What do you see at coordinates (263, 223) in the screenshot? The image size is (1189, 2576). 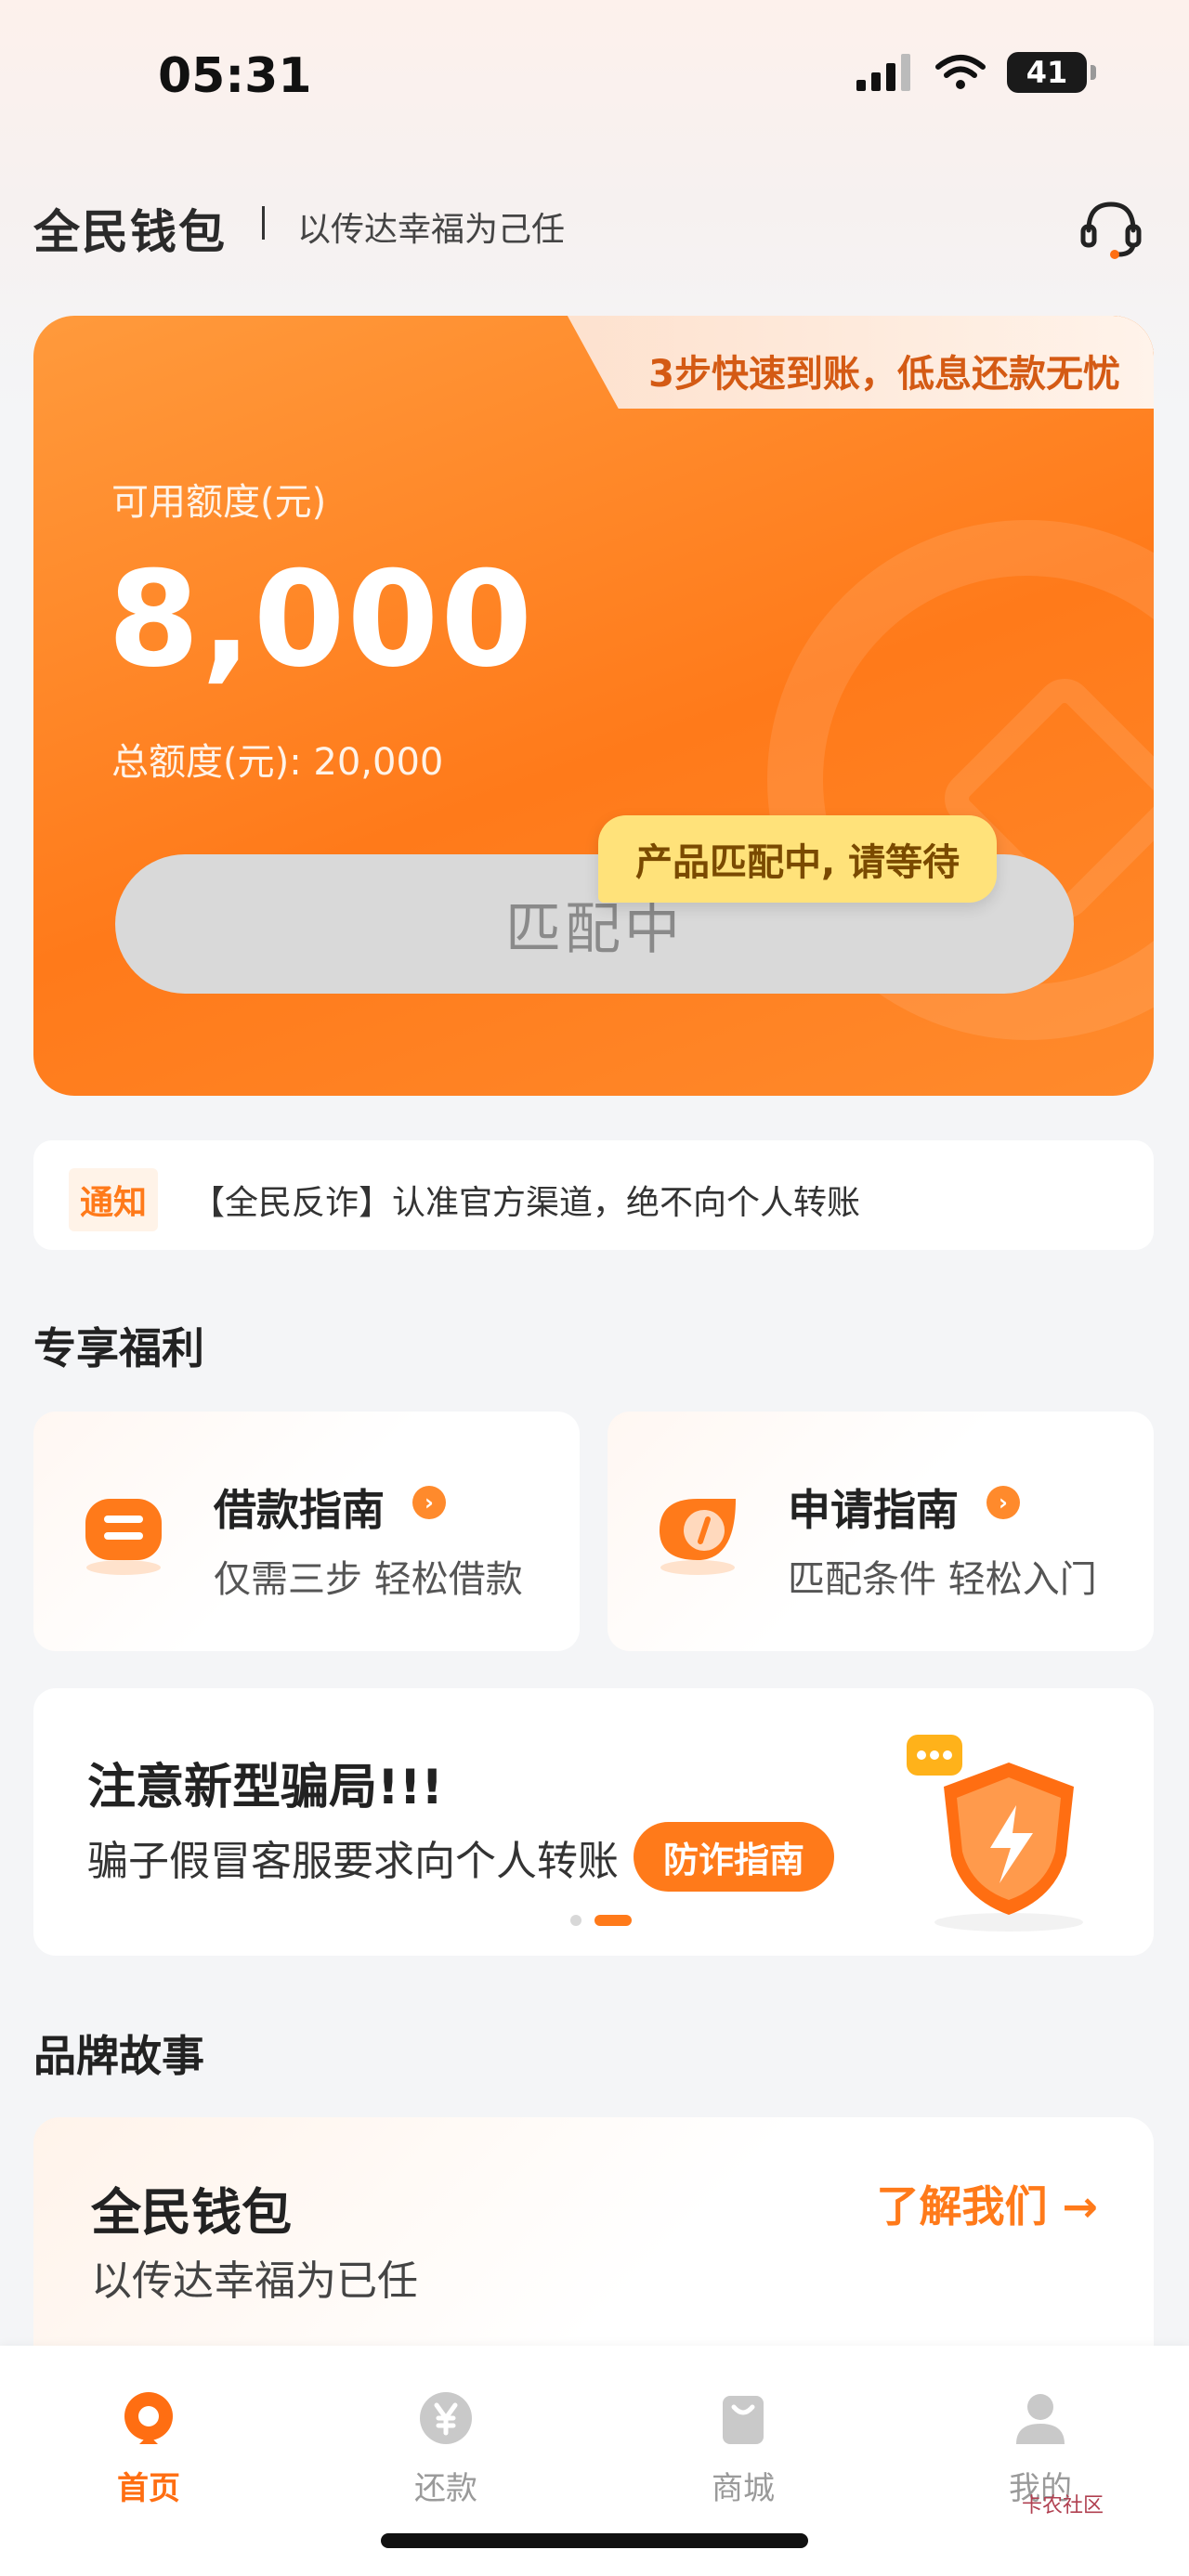 I see `header-divider` at bounding box center [263, 223].